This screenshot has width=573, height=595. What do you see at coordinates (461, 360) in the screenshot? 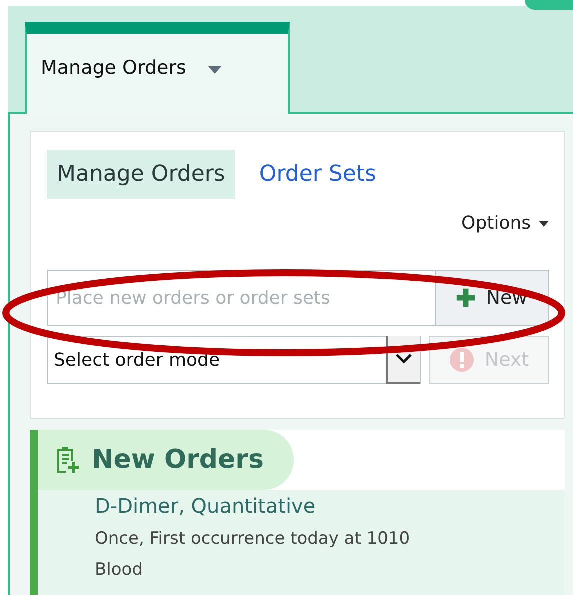
I see `alert-icon` at bounding box center [461, 360].